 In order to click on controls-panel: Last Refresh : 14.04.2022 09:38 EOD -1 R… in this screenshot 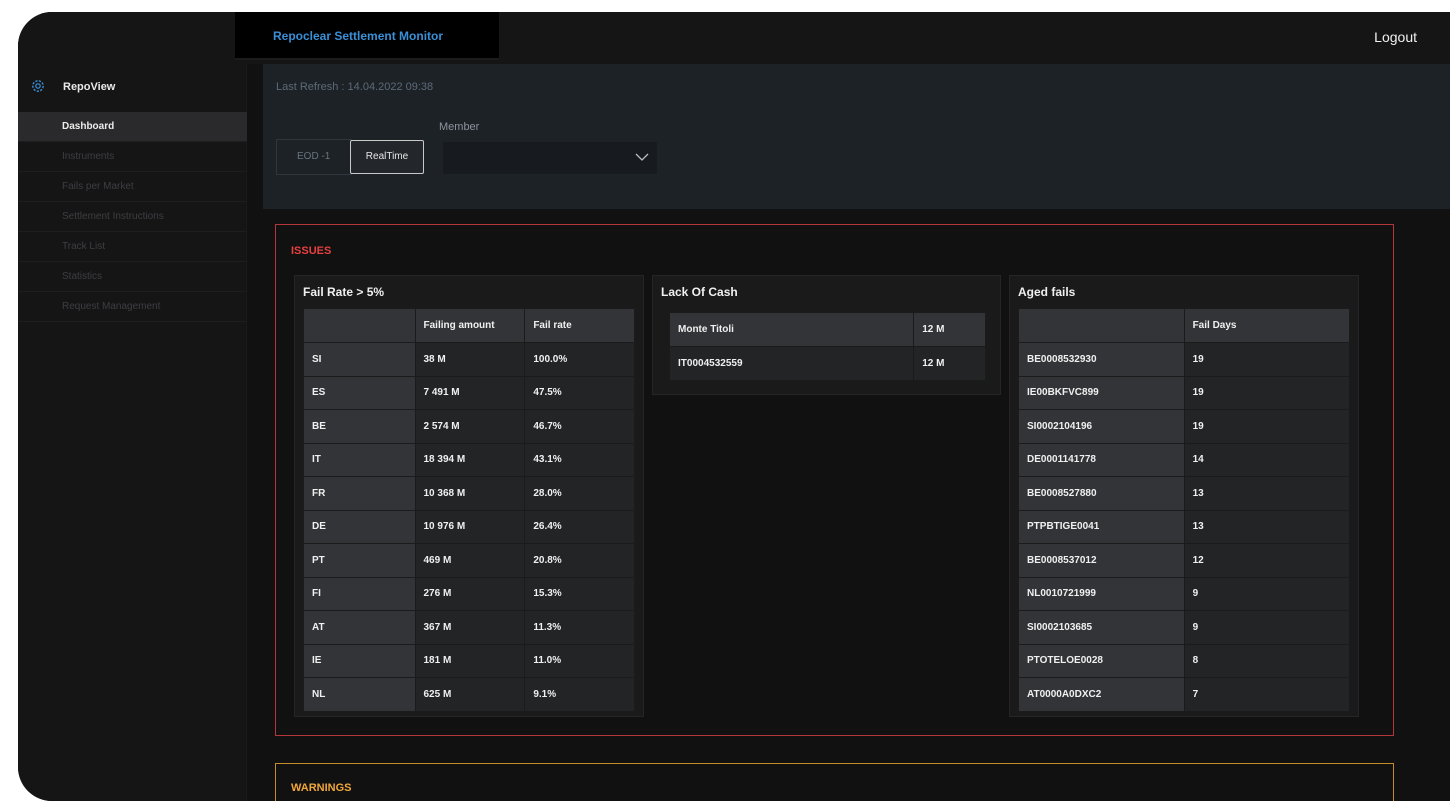, I will do `click(856, 136)`.